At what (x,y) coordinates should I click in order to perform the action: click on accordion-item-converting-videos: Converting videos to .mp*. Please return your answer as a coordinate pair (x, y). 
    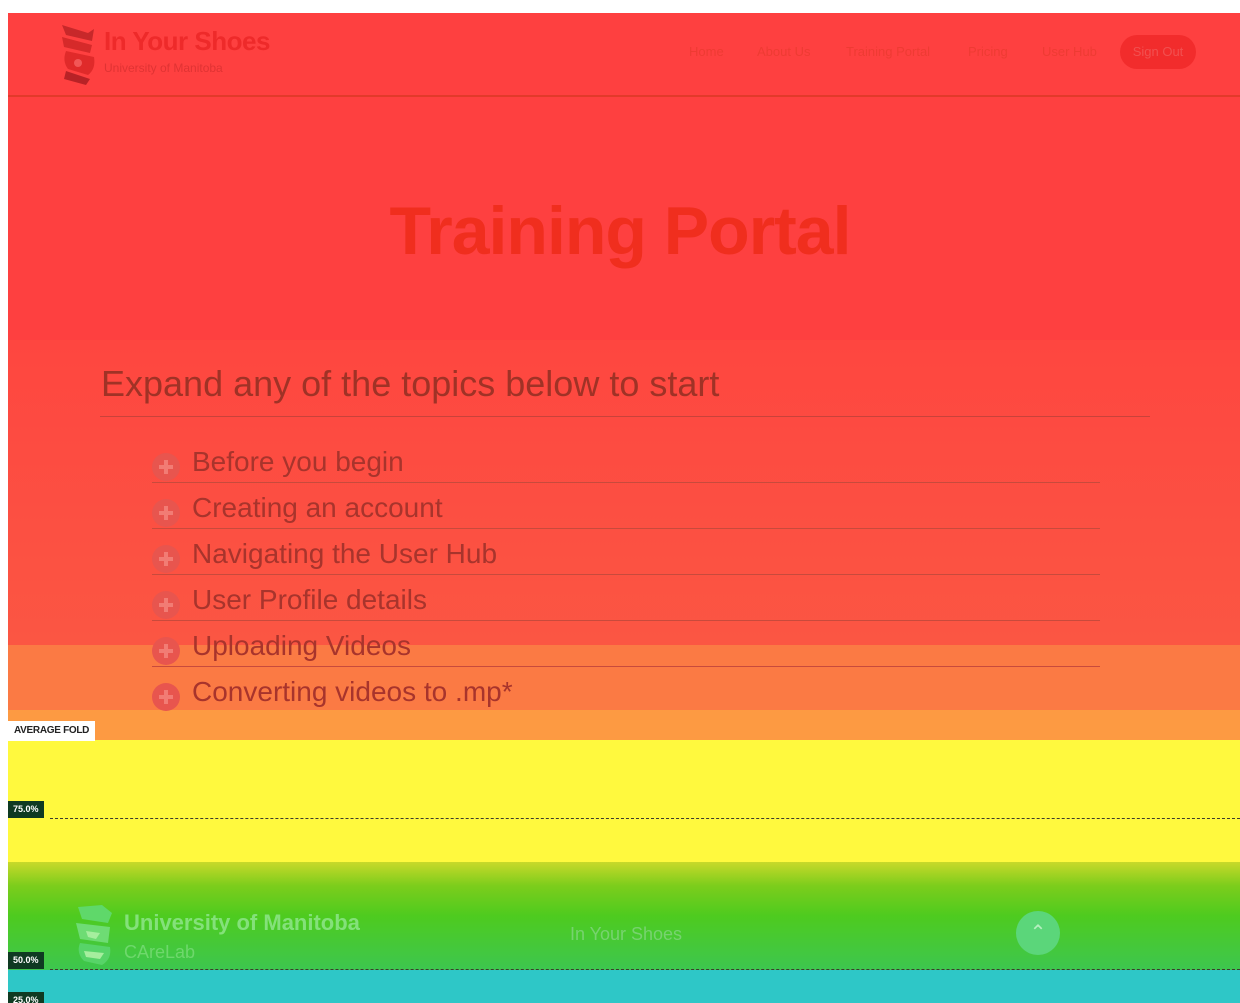
    Looking at the image, I should click on (626, 689).